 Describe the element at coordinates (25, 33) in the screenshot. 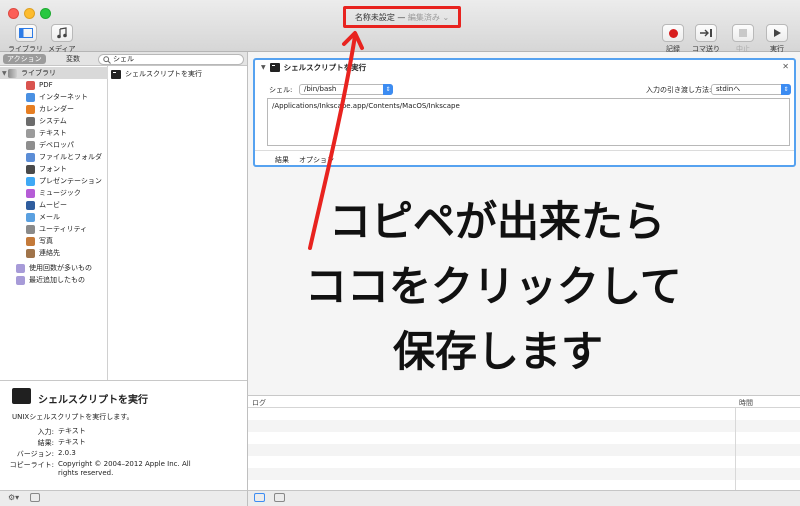

I see `library-icon` at that location.